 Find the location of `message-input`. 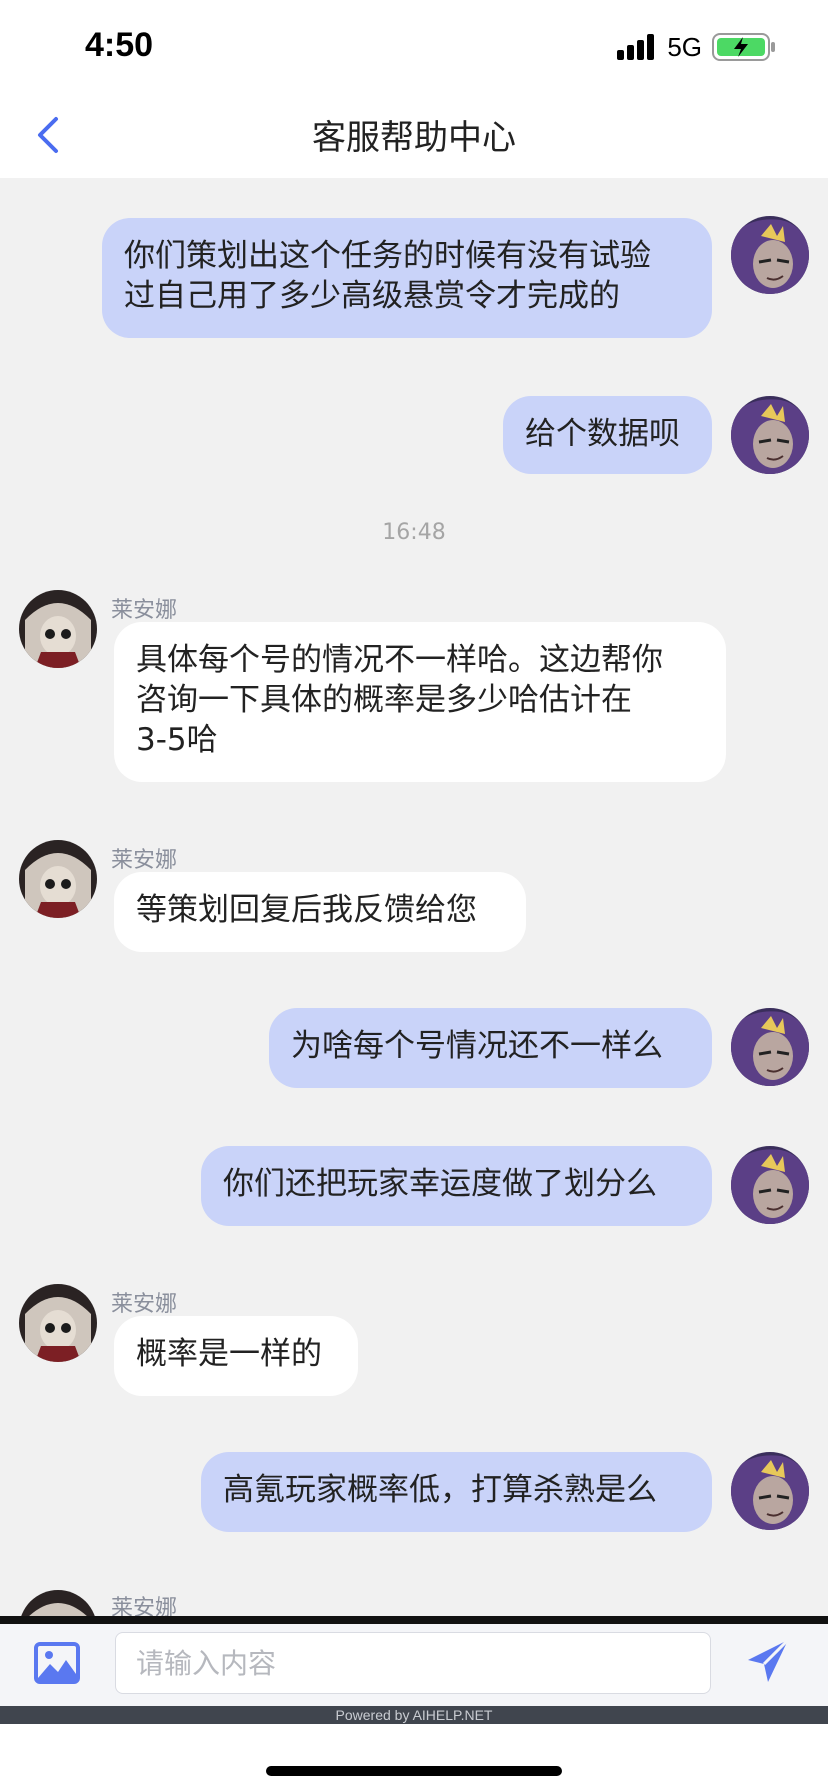

message-input is located at coordinates (413, 1663).